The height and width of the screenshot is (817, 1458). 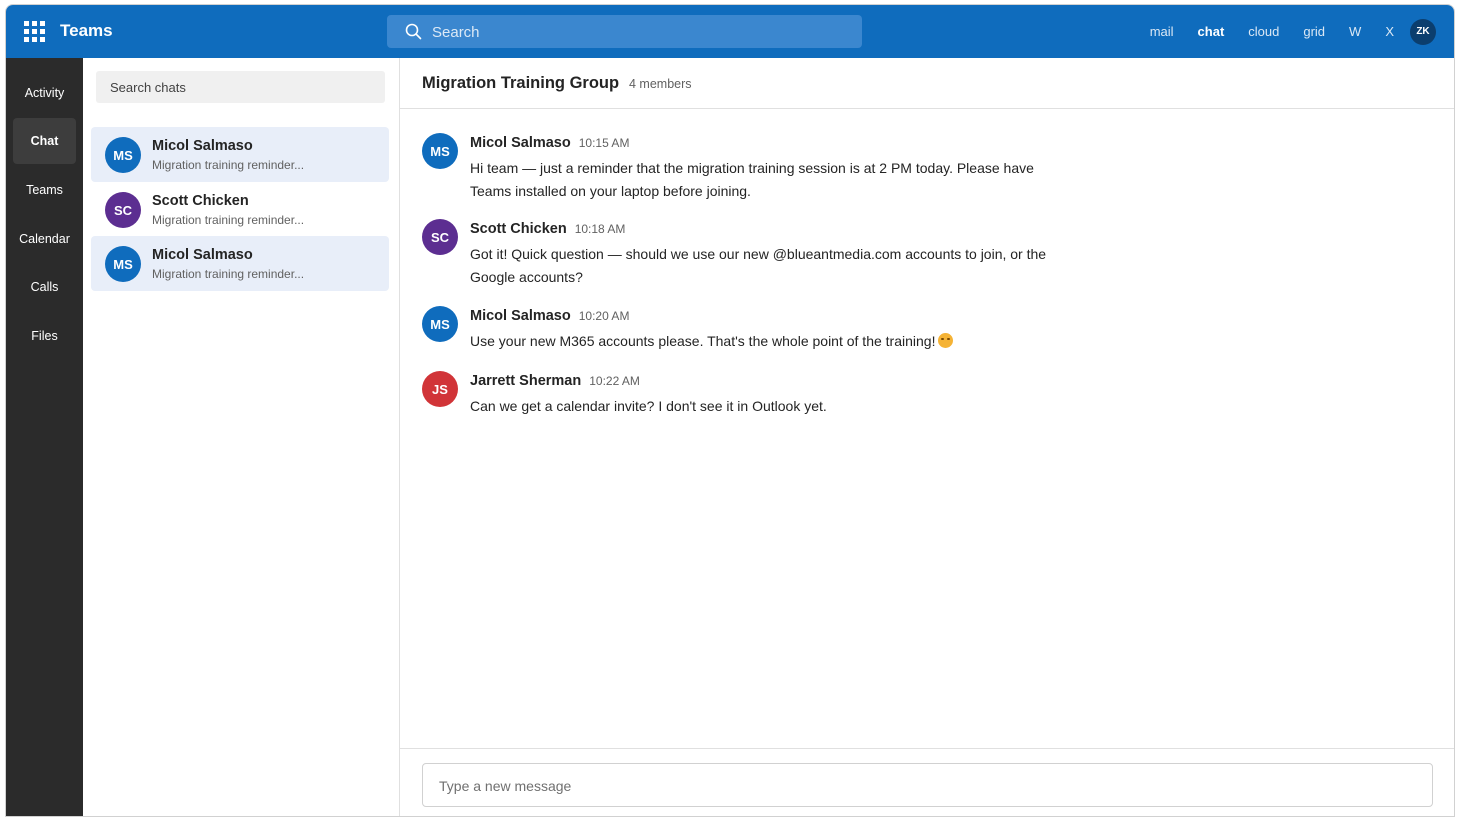 What do you see at coordinates (1389, 31) in the screenshot?
I see `nav-excel: X` at bounding box center [1389, 31].